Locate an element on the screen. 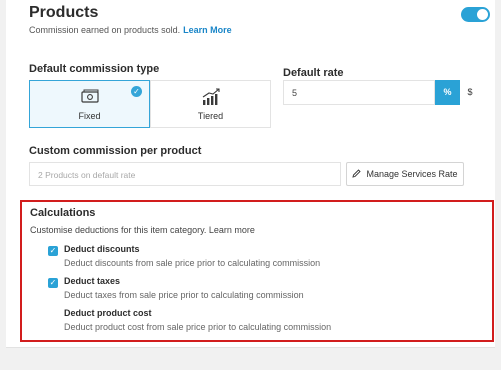 The width and height of the screenshot is (501, 370). custom-commission-field: 2 Products on default rate is located at coordinates (185, 174).